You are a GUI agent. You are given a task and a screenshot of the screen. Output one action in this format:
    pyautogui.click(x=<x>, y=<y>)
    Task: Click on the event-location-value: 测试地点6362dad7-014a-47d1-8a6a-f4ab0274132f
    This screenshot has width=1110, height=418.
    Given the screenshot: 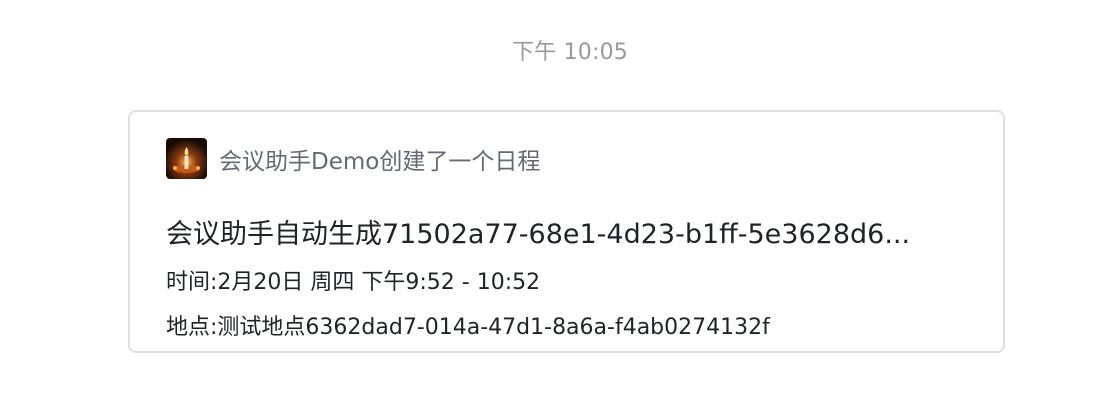 What is the action you would take?
    pyautogui.click(x=493, y=327)
    